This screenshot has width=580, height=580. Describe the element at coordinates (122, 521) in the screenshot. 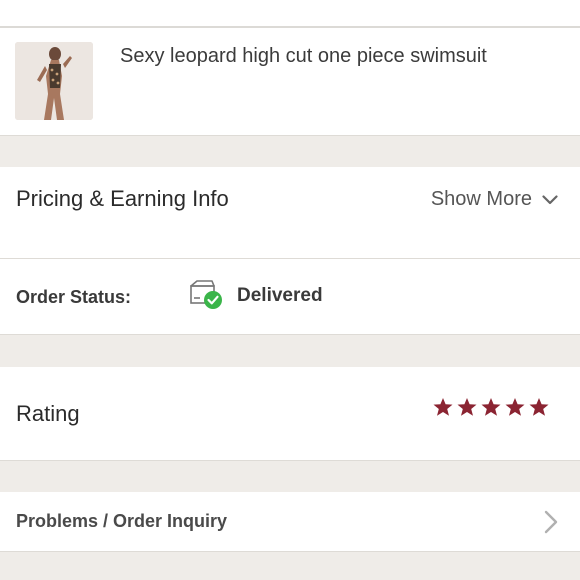

I see `problems-label: Problems / Order Inquiry` at that location.